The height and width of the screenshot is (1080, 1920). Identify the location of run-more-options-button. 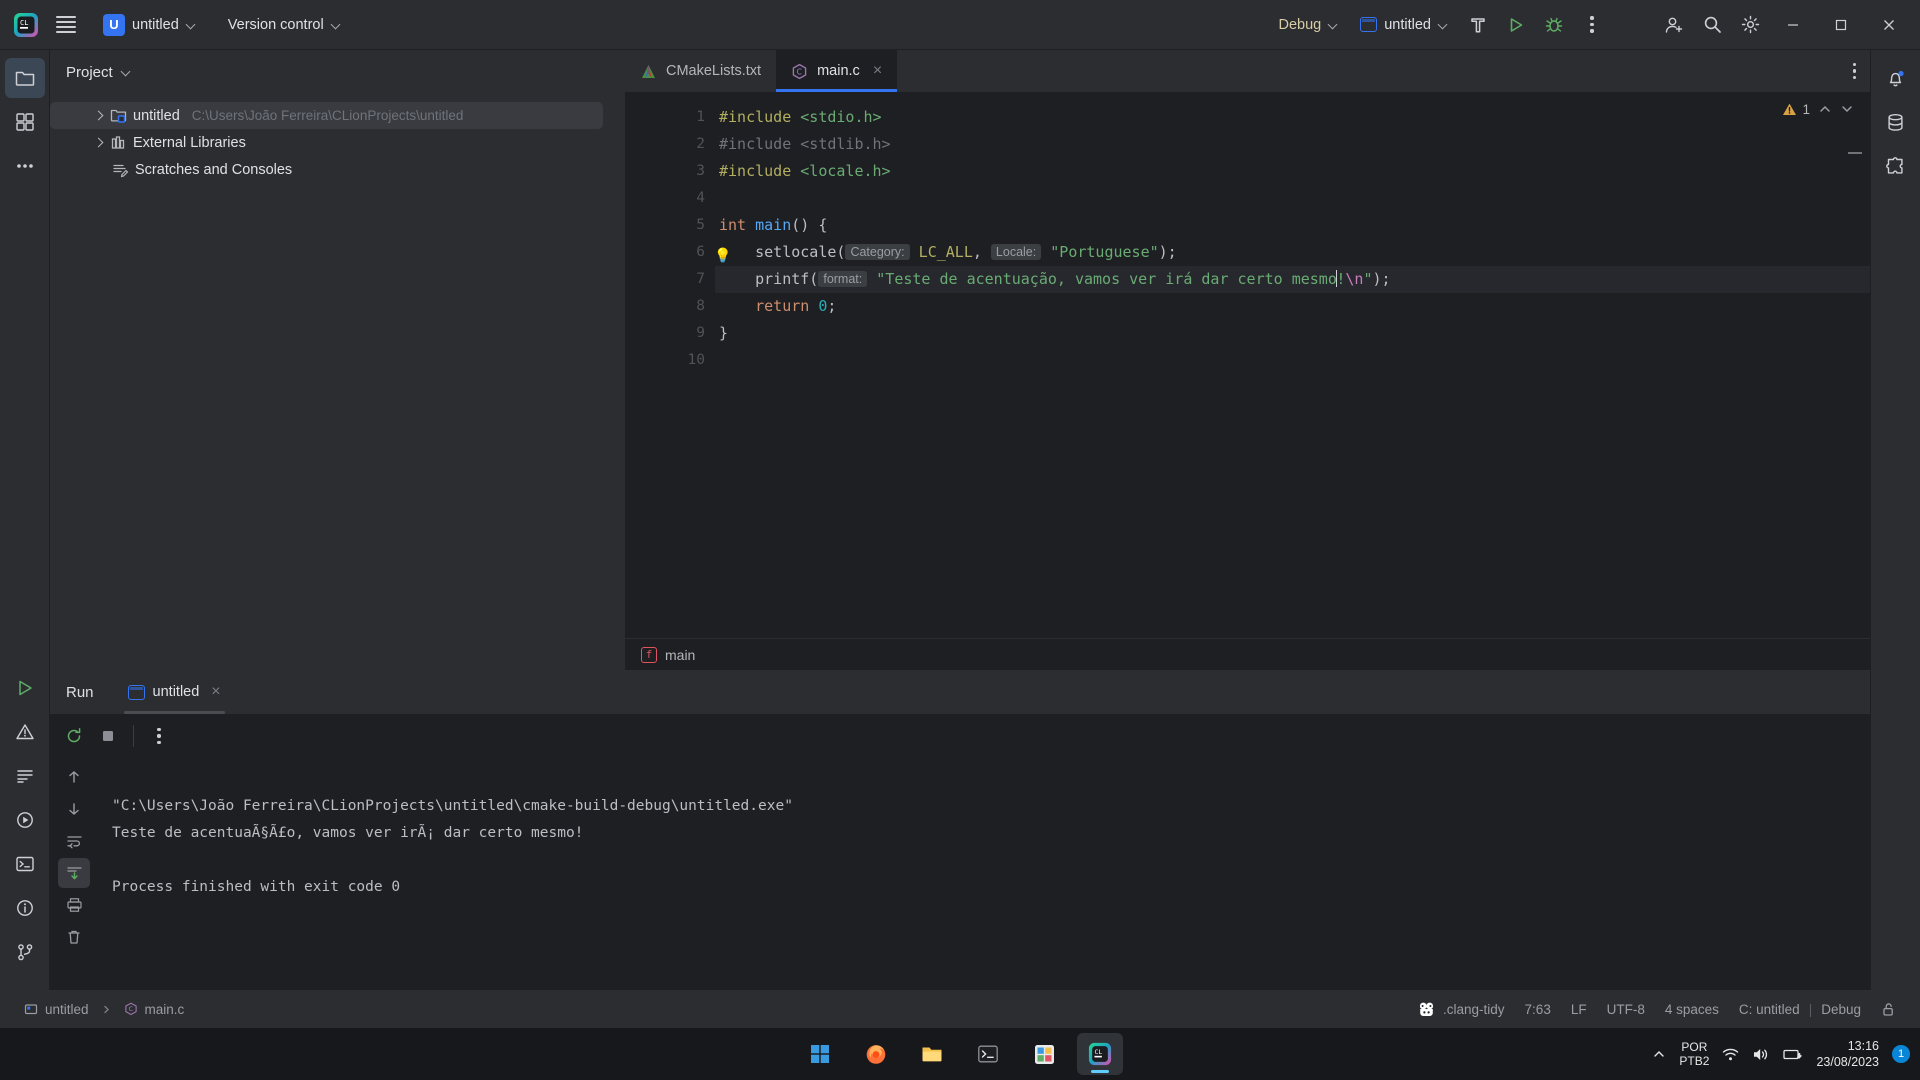
(159, 736).